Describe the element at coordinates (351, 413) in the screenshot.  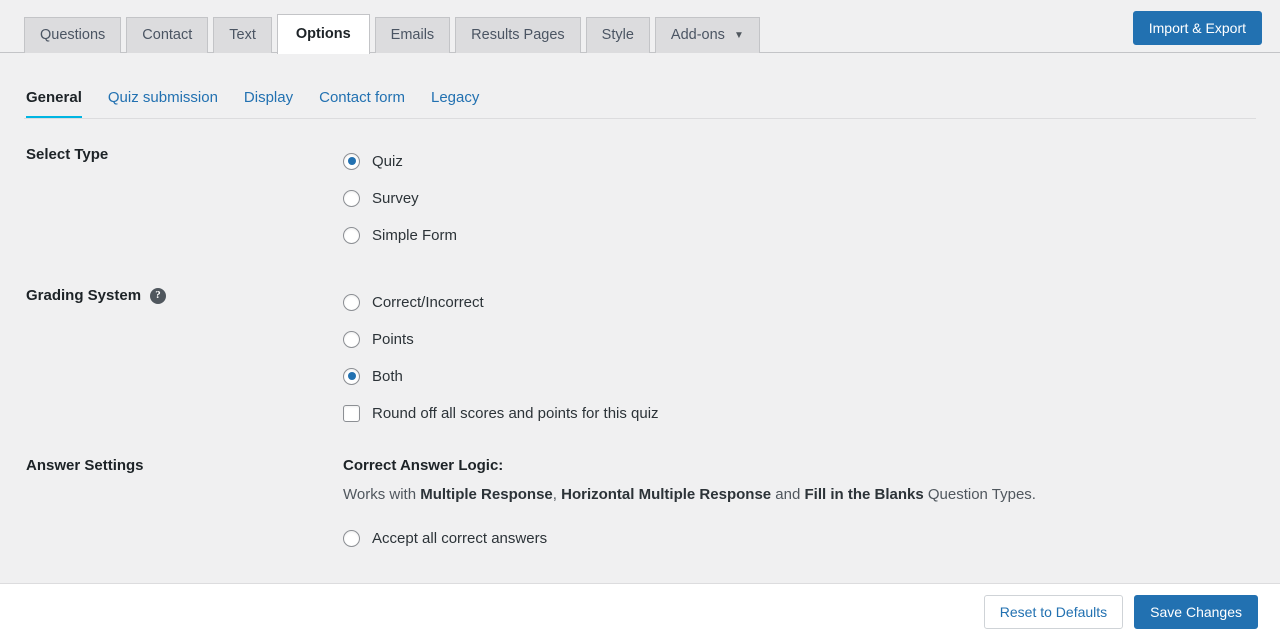
I see `checkbox-input` at that location.